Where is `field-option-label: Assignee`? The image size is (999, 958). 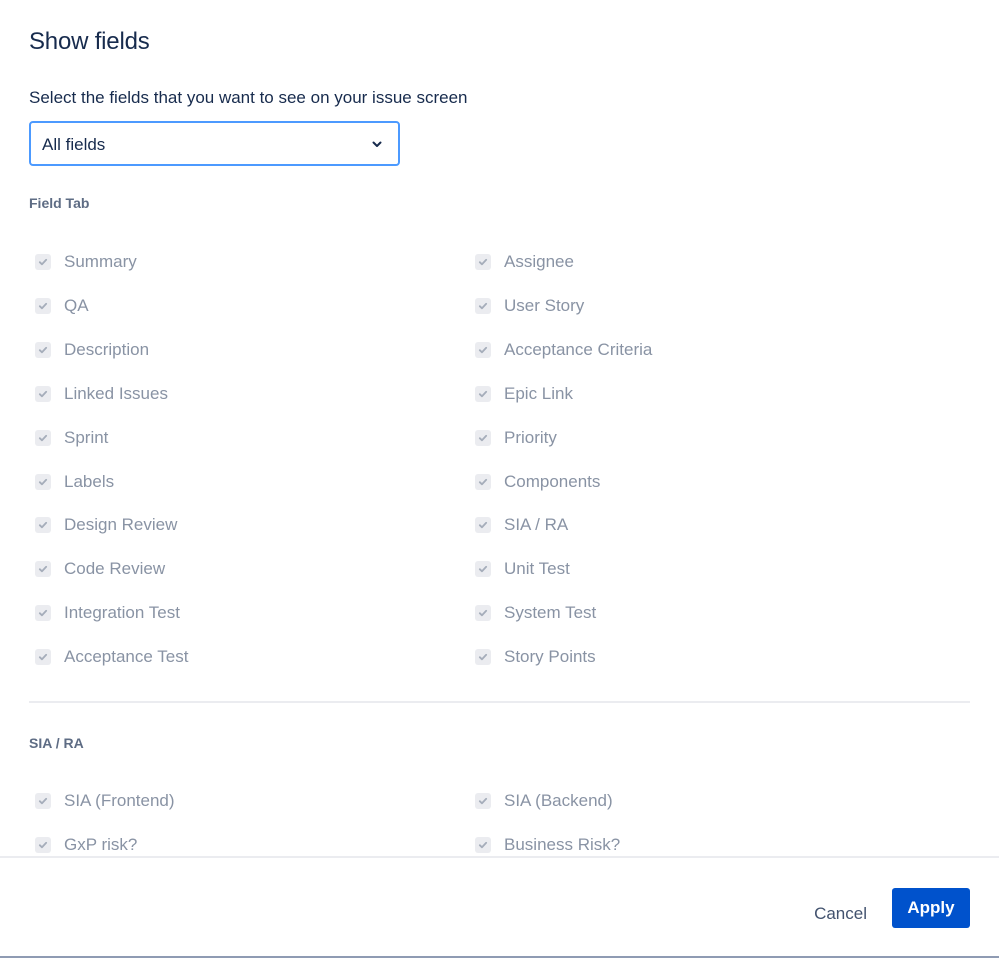
field-option-label: Assignee is located at coordinates (539, 261).